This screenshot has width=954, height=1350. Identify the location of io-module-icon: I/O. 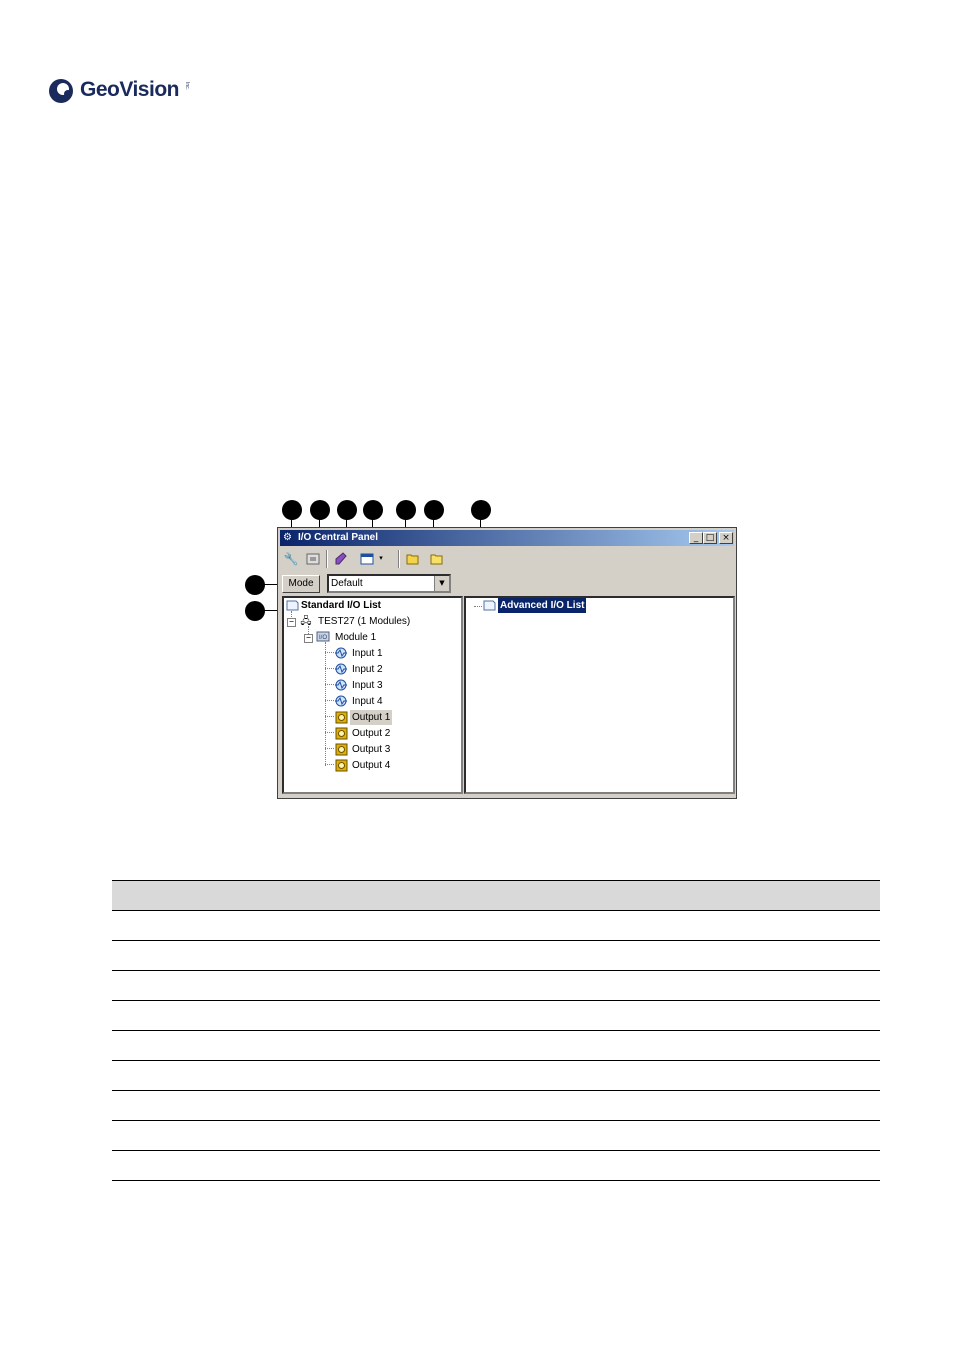
(323, 637).